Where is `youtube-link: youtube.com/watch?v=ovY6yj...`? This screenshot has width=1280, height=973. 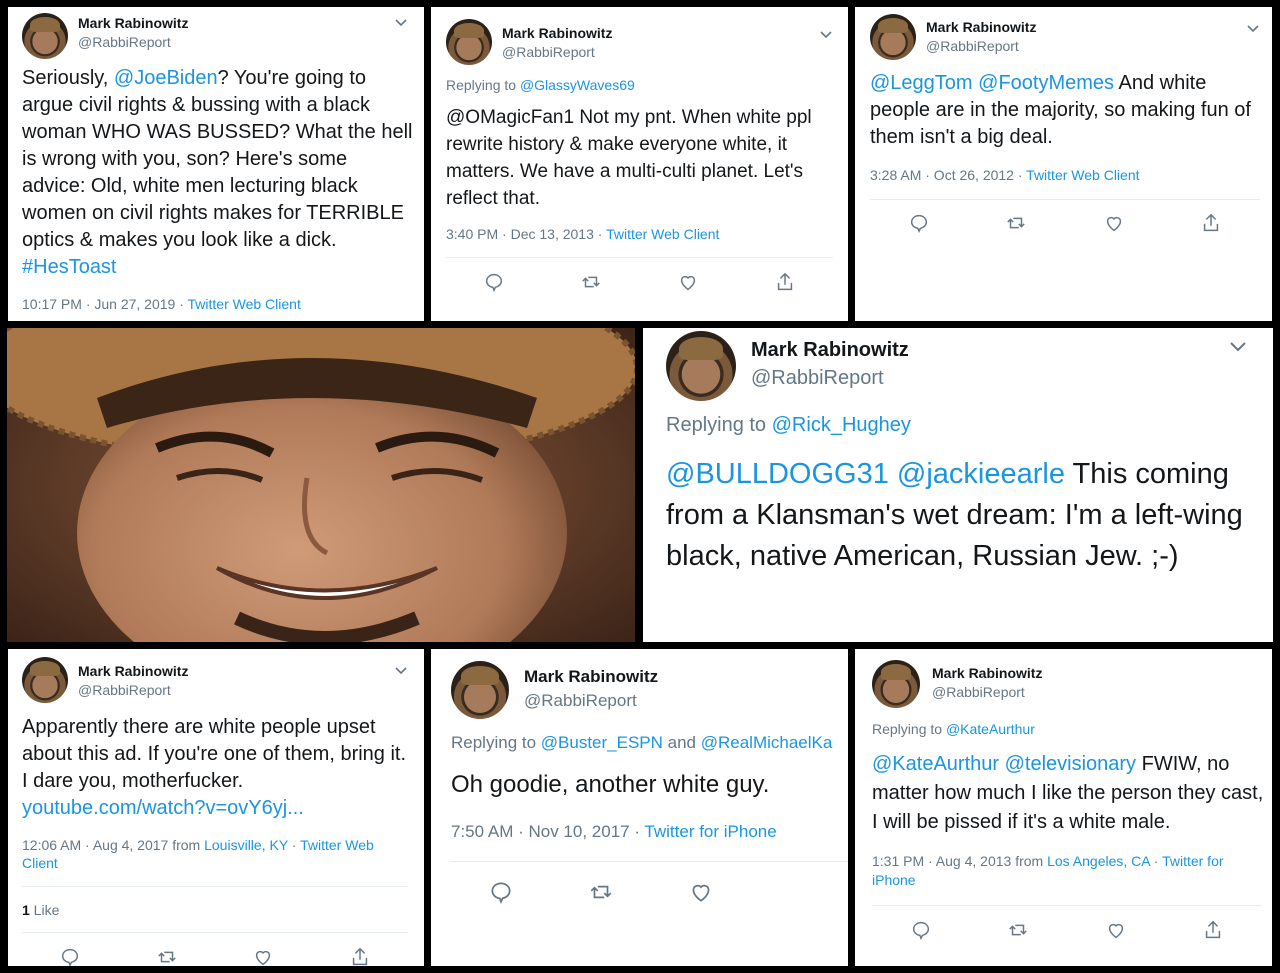 youtube-link: youtube.com/watch?v=ovY6yj... is located at coordinates (163, 808).